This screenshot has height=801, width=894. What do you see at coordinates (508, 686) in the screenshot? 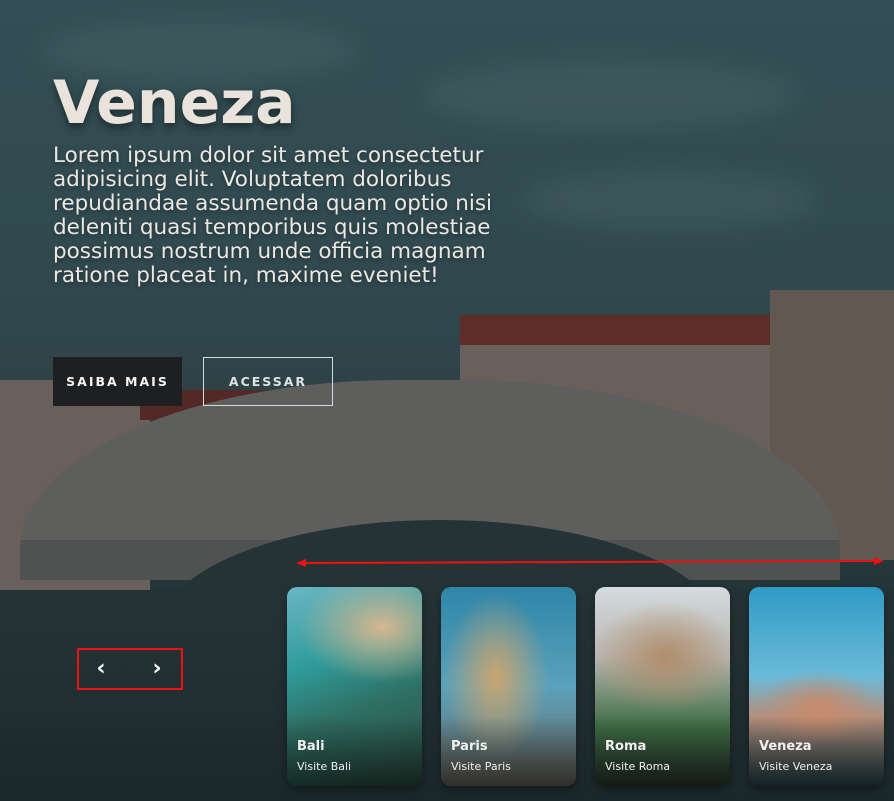
I see `card-paris: Paris Visite Paris` at bounding box center [508, 686].